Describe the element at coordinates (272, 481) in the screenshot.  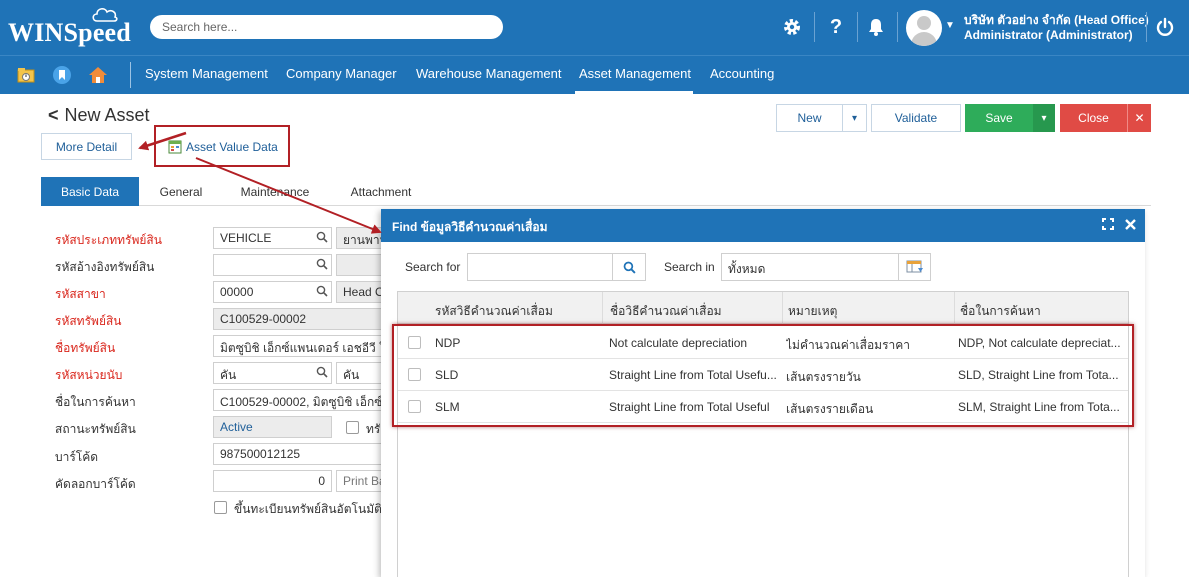
I see `copy-barcode-count-field: 0` at that location.